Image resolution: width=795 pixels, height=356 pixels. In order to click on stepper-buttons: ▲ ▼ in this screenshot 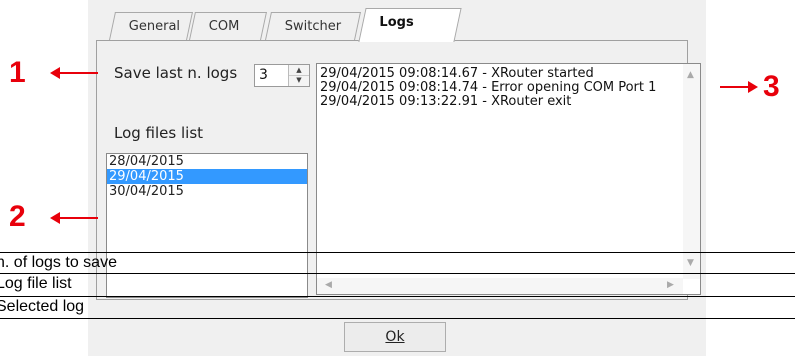, I will do `click(298, 75)`.